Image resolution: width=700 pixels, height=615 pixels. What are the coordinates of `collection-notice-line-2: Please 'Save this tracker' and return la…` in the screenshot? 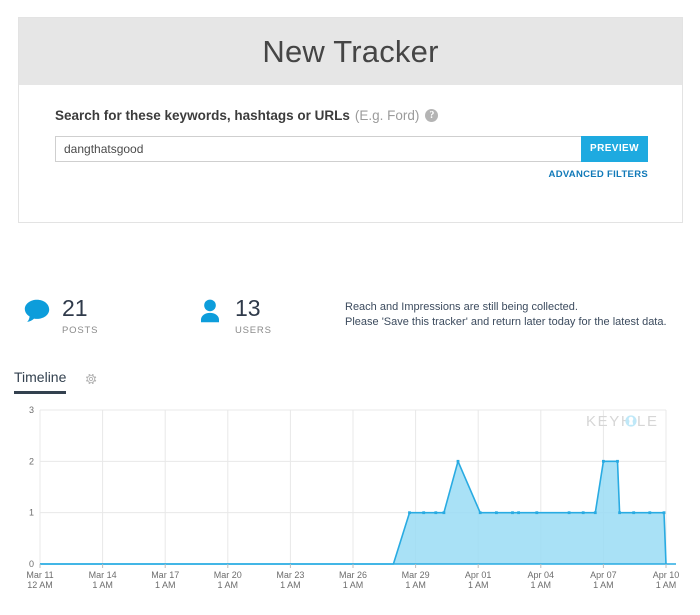 It's located at (506, 322).